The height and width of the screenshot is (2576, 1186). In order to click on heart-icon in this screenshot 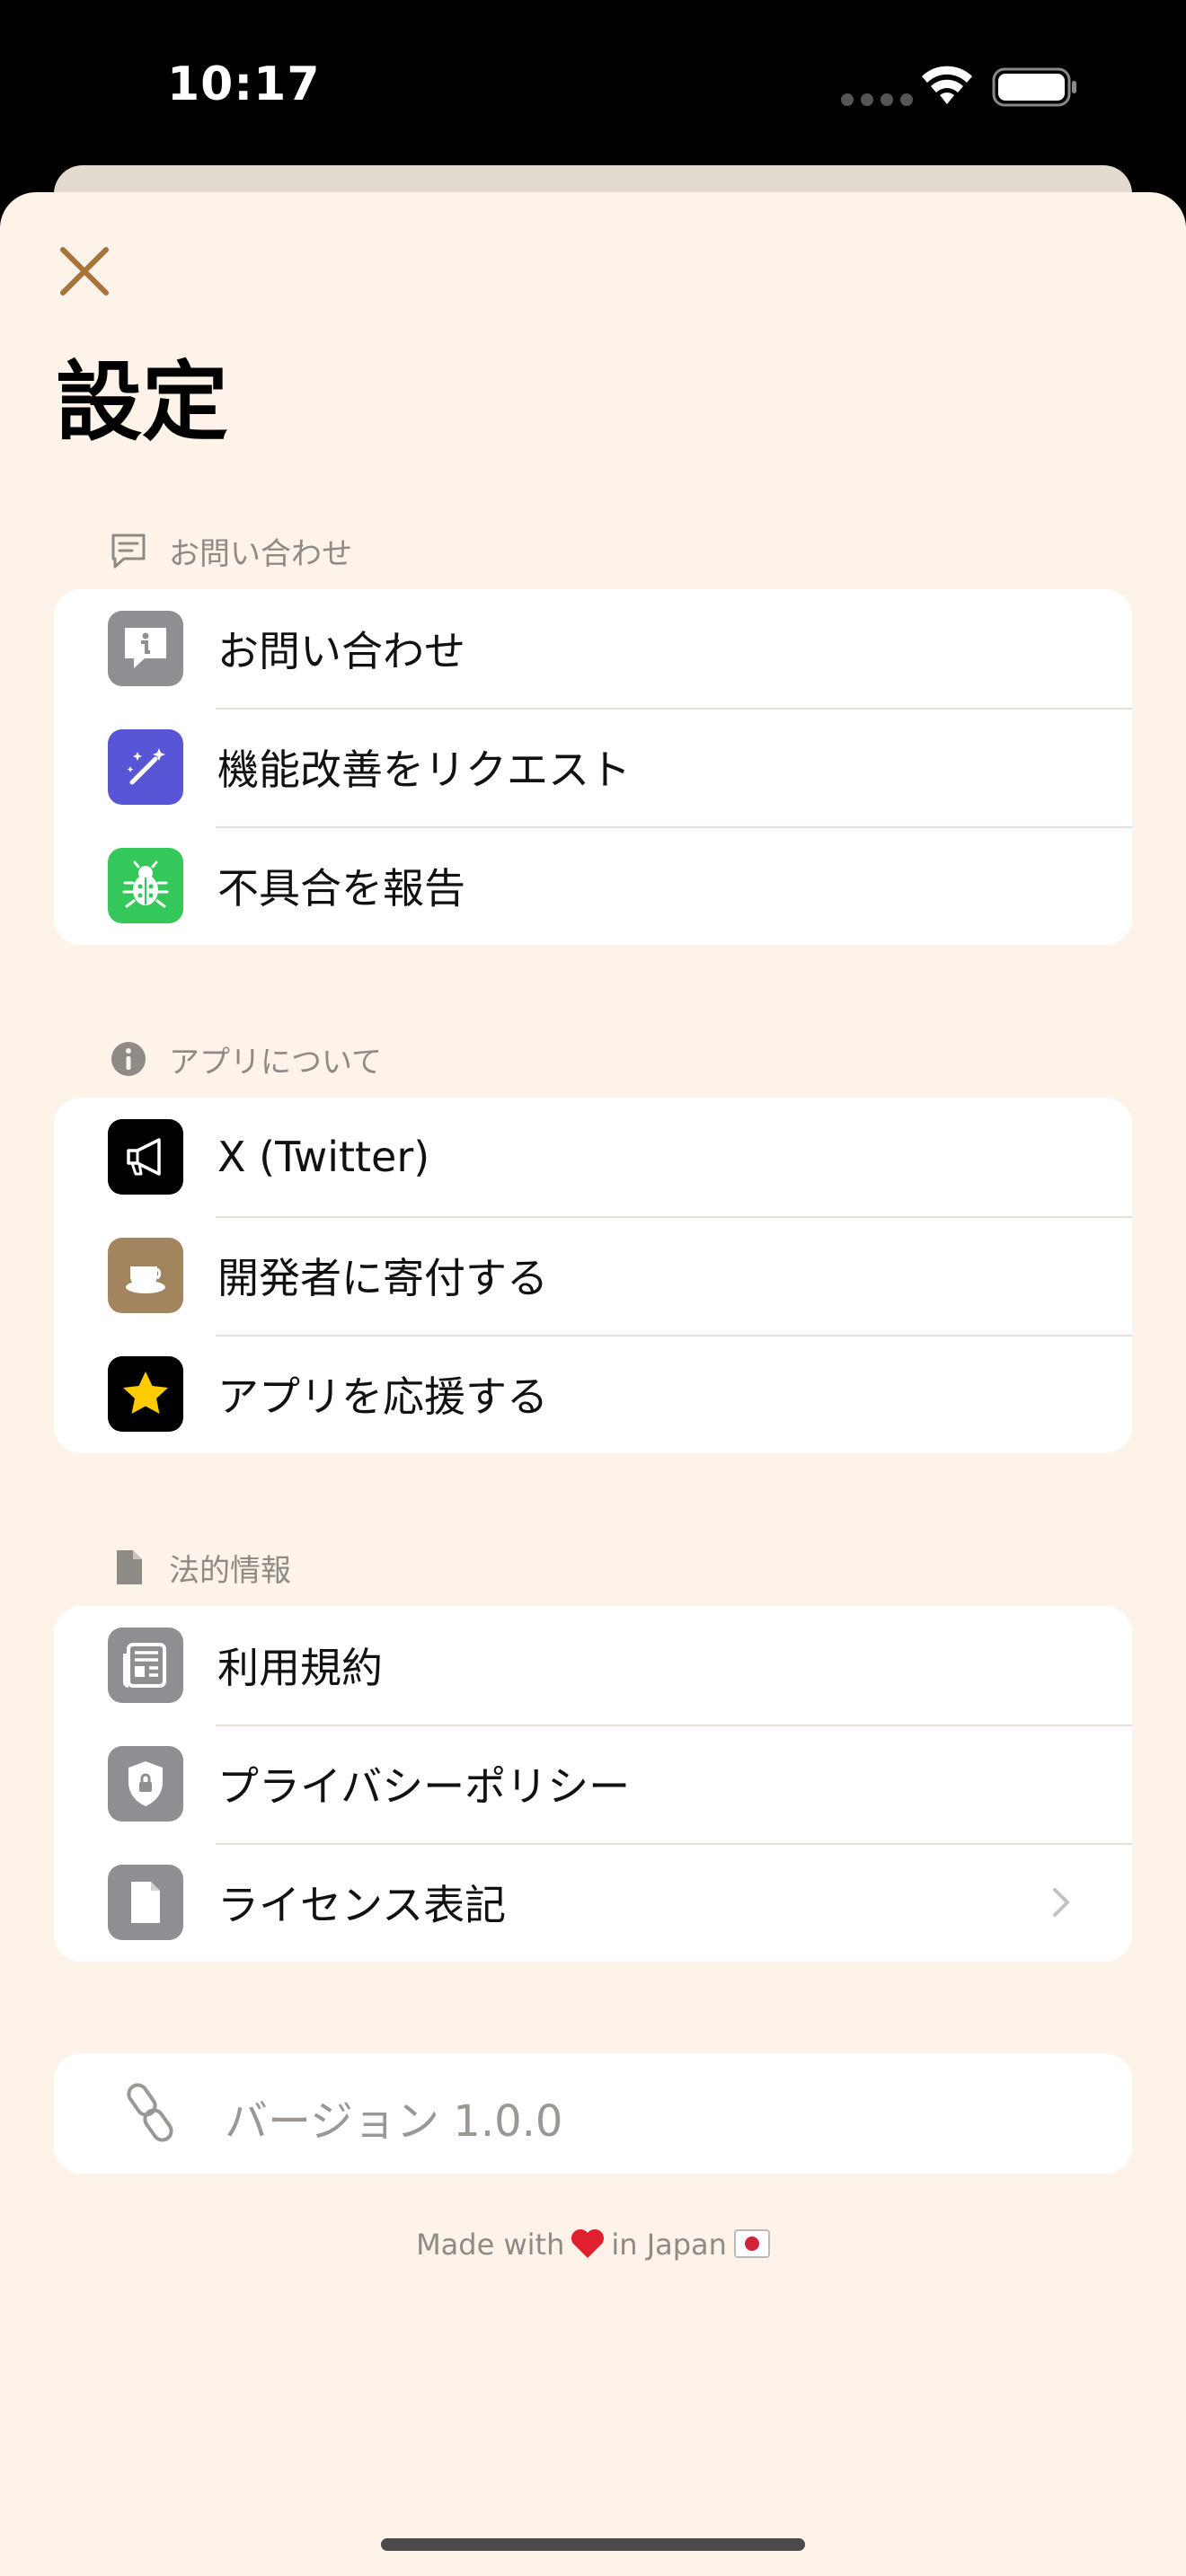, I will do `click(588, 2243)`.